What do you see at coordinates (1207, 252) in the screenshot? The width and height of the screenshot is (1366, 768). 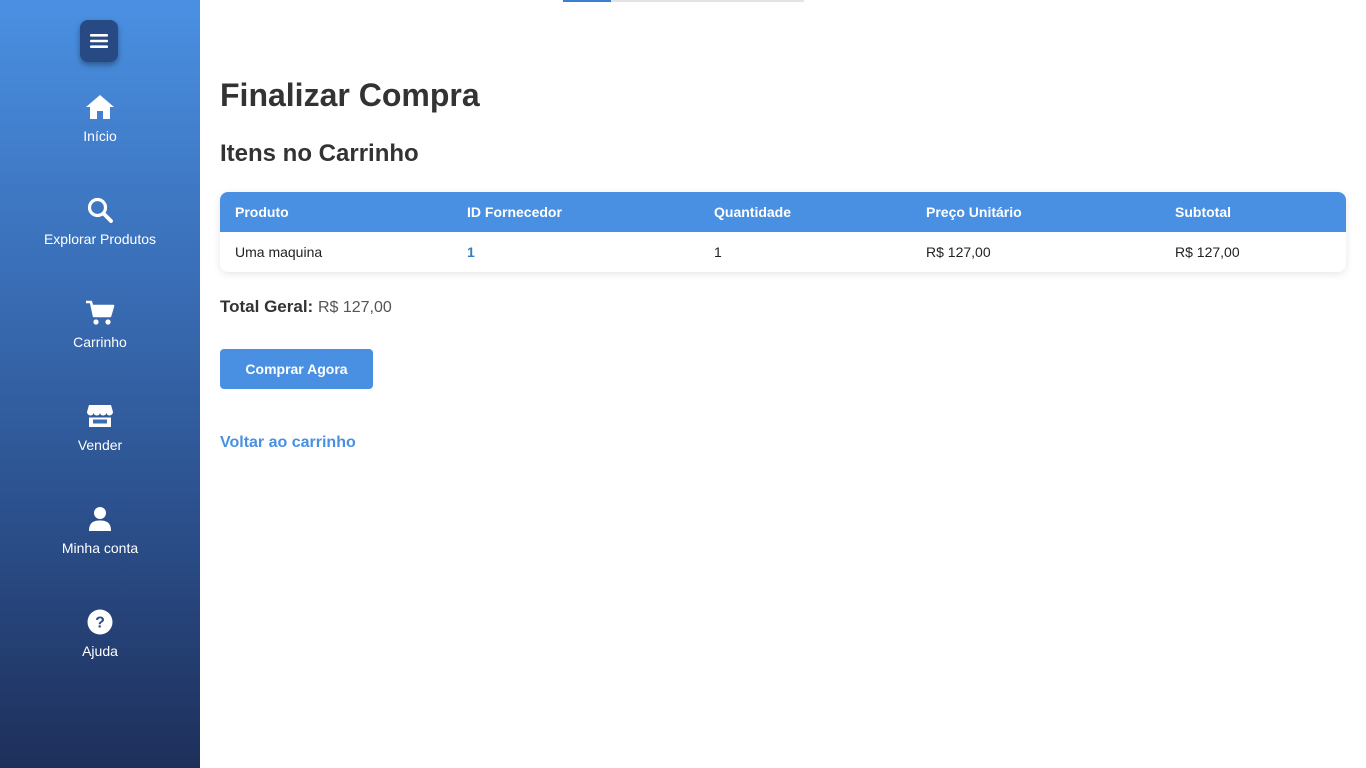 I see `cell-subtotal: R$ 127,00` at bounding box center [1207, 252].